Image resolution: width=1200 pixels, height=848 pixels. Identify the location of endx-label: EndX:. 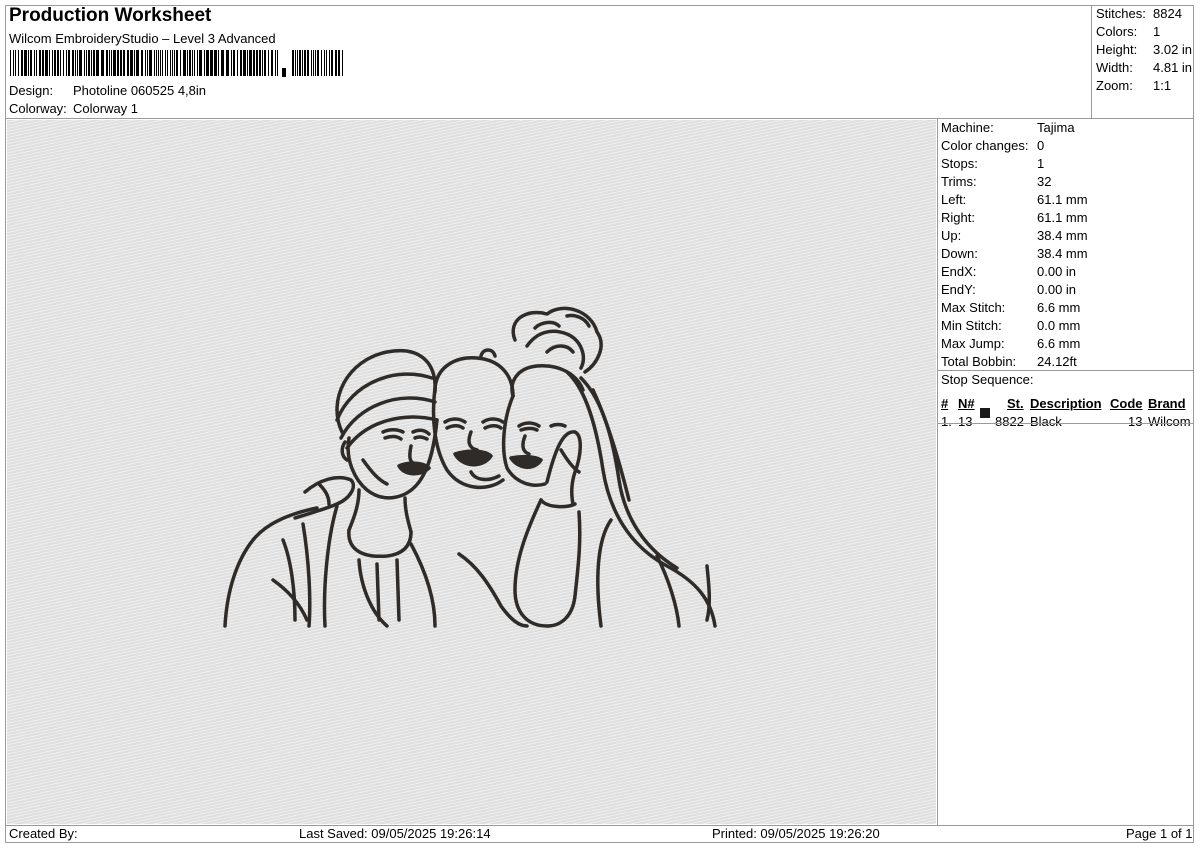
(959, 271).